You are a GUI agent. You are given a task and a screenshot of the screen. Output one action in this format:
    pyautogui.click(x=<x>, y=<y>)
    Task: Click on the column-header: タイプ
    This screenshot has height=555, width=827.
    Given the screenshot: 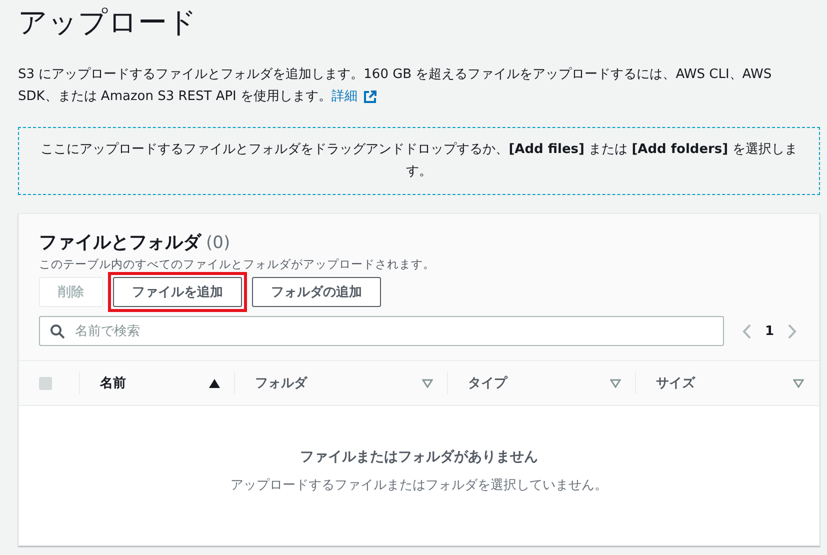 What is the action you would take?
    pyautogui.click(x=541, y=383)
    